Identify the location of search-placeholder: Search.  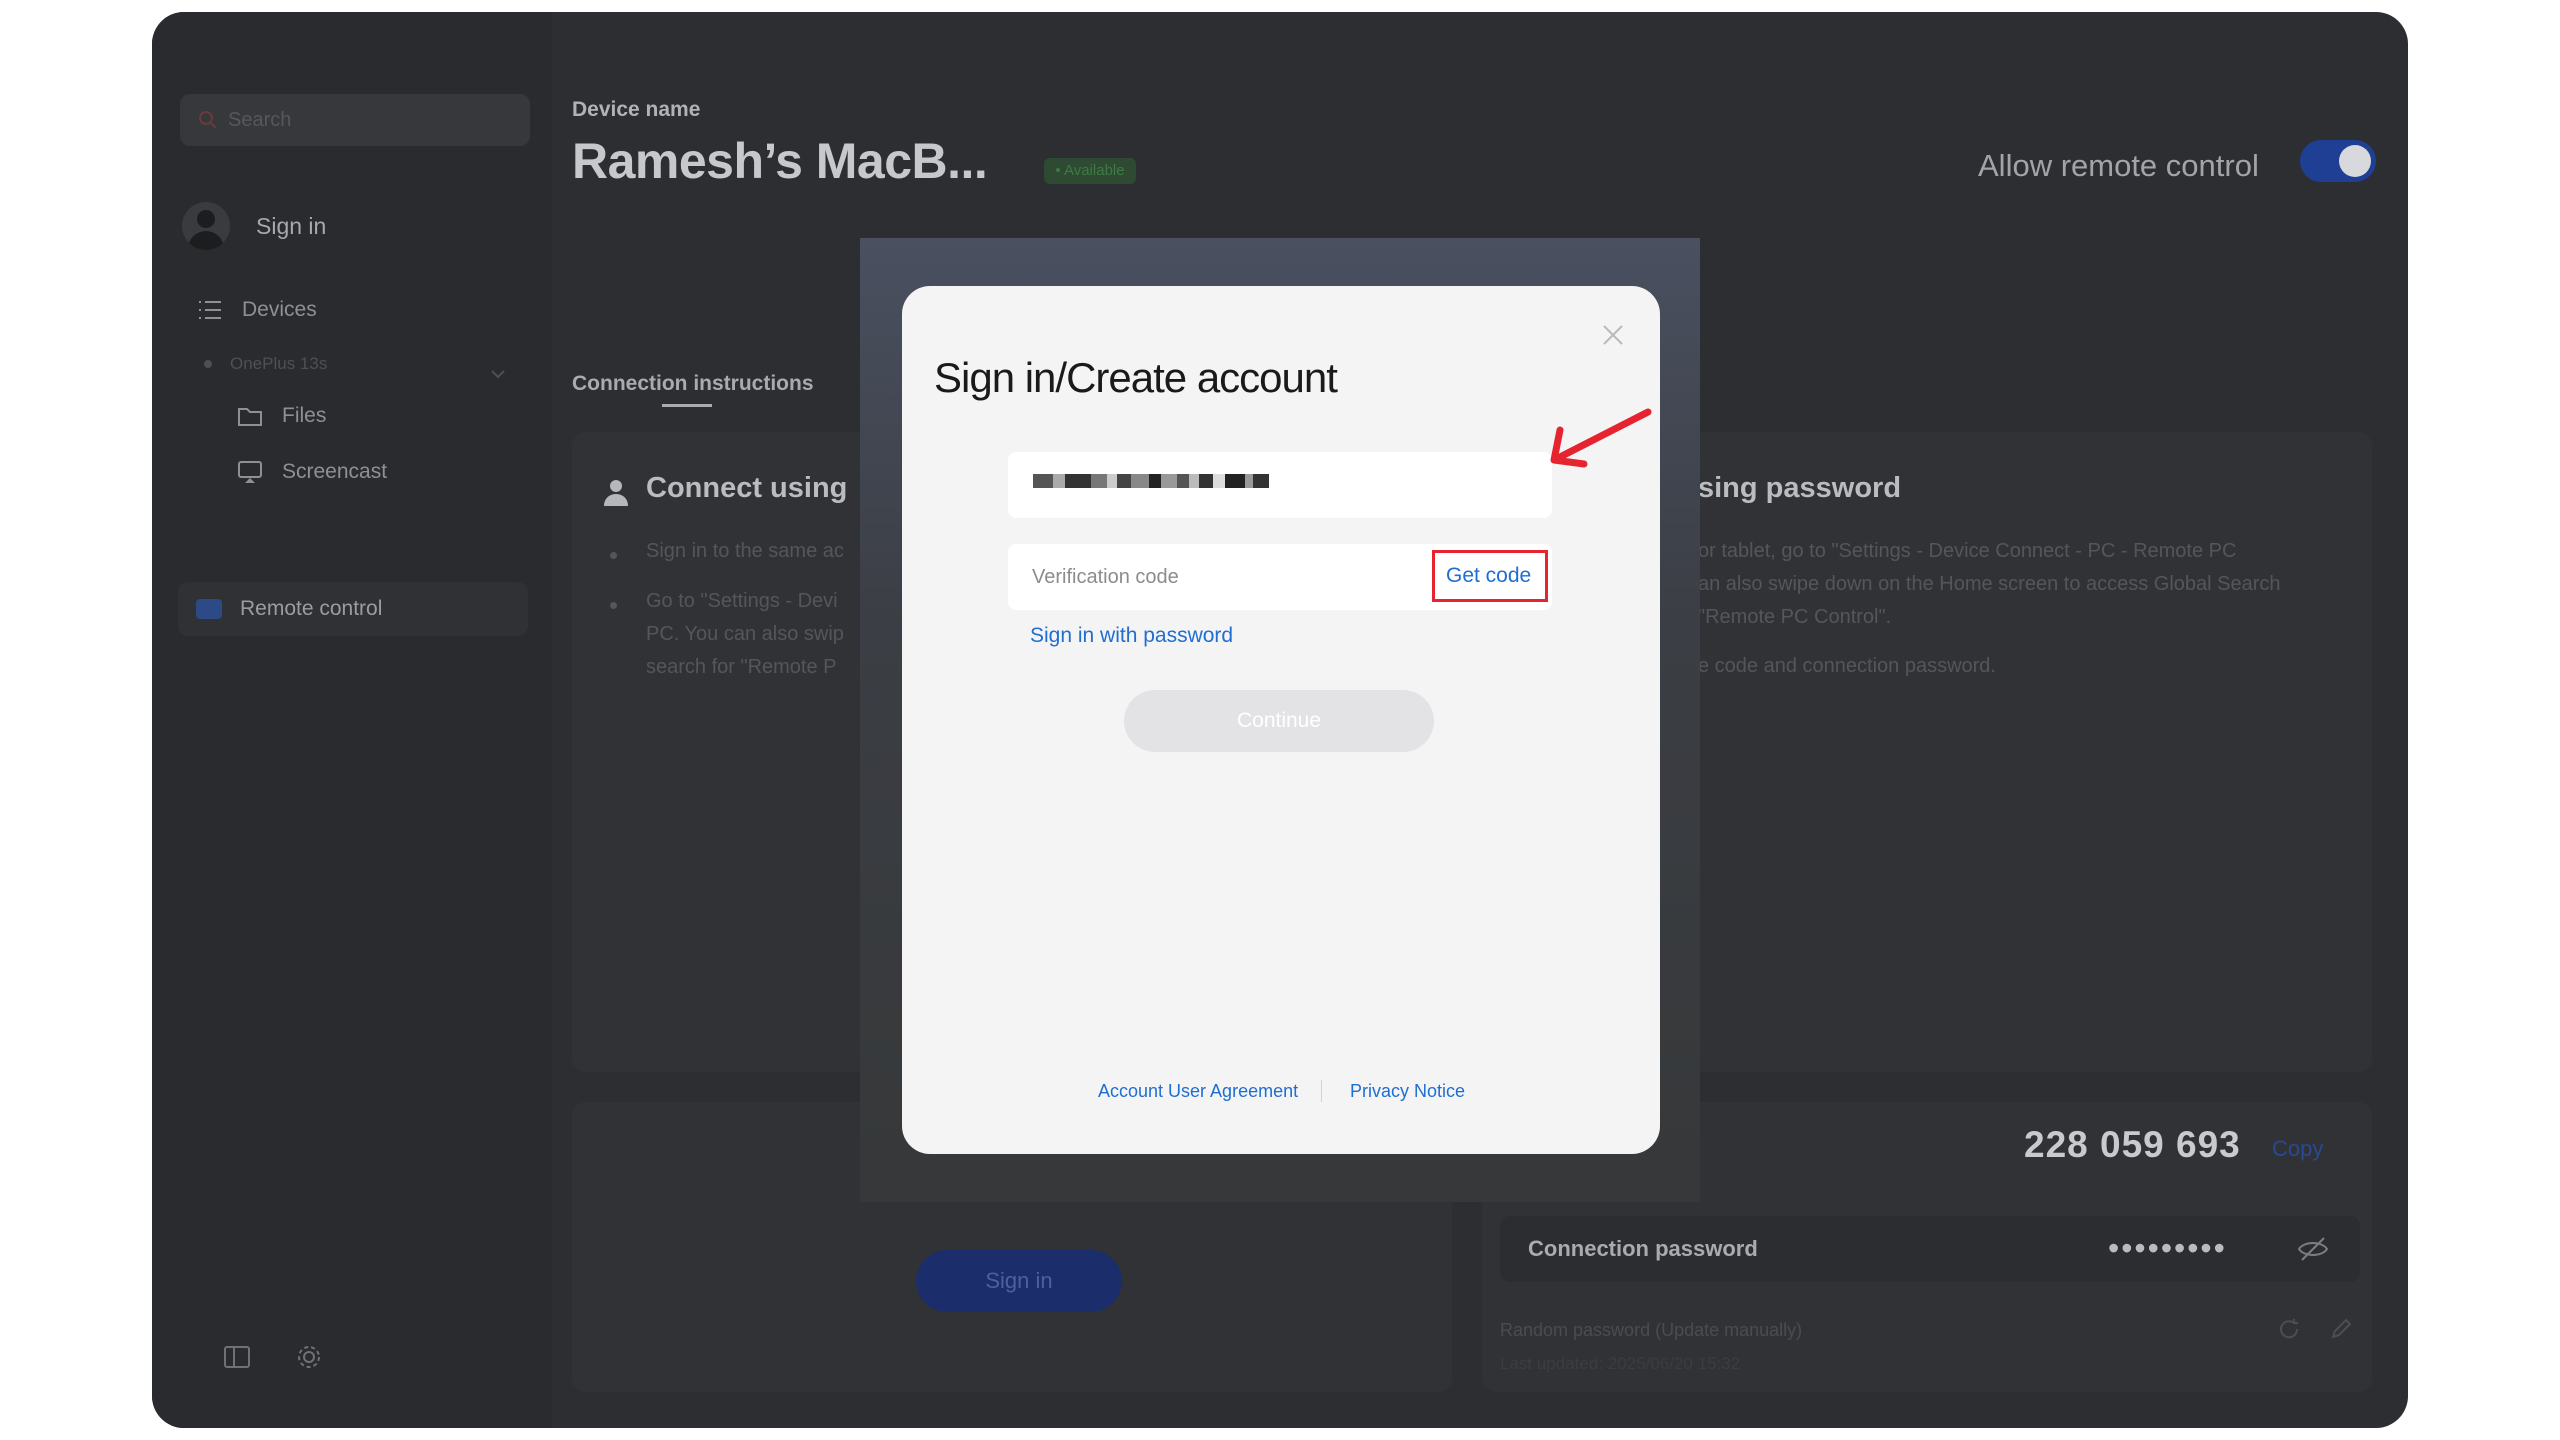
(260, 119).